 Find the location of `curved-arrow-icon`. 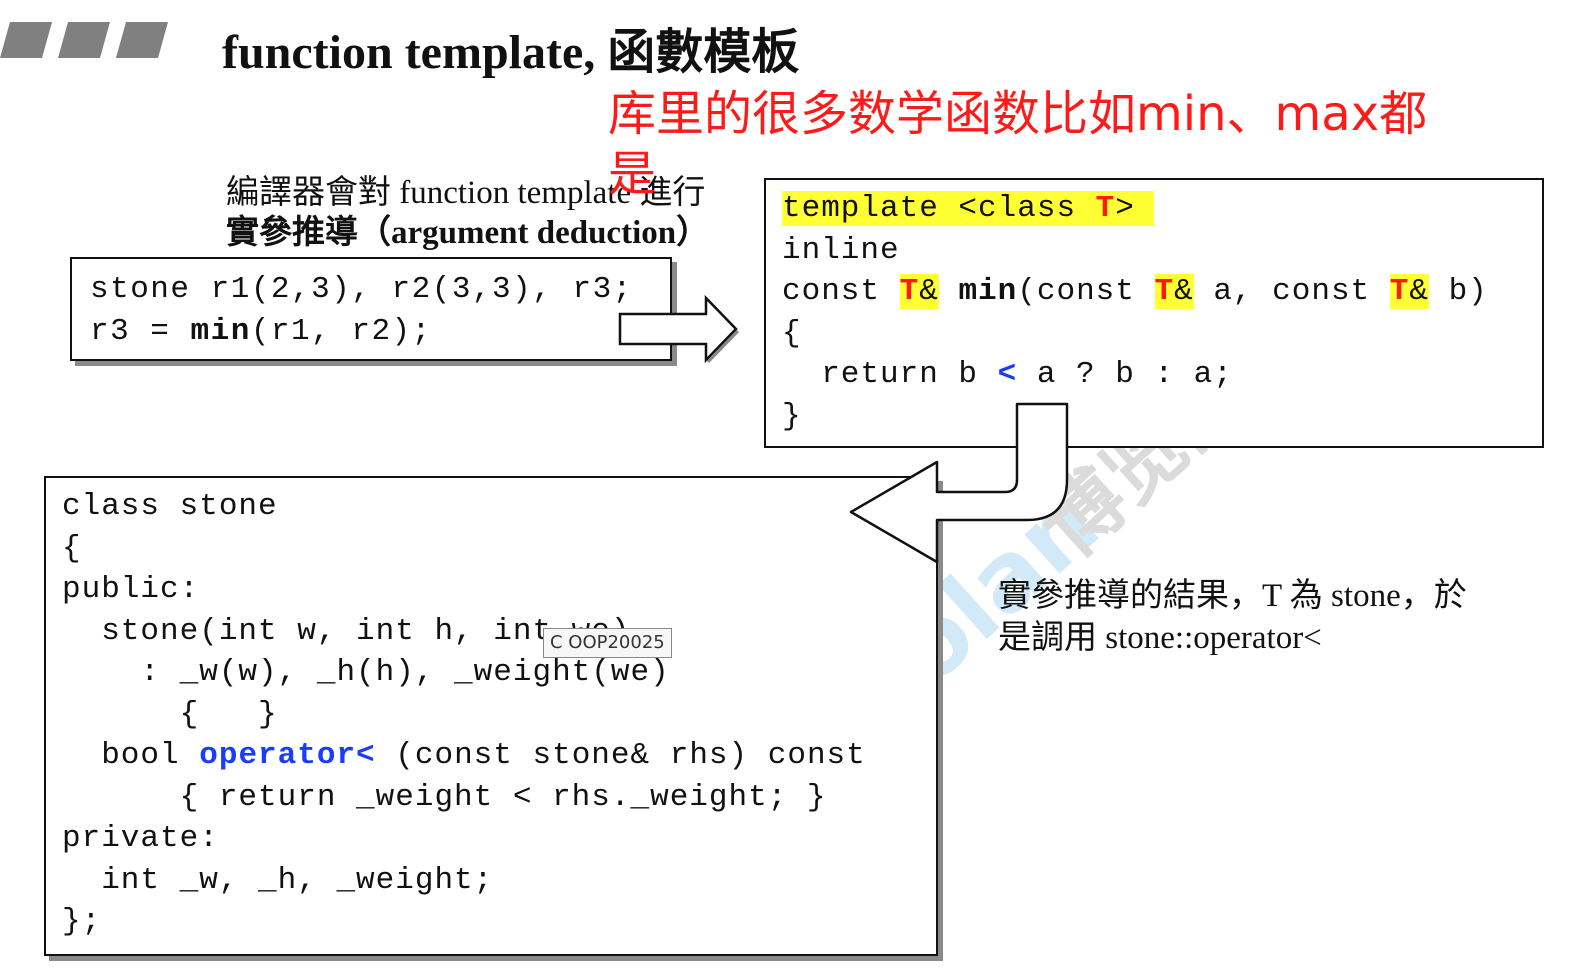

curved-arrow-icon is located at coordinates (959, 483).